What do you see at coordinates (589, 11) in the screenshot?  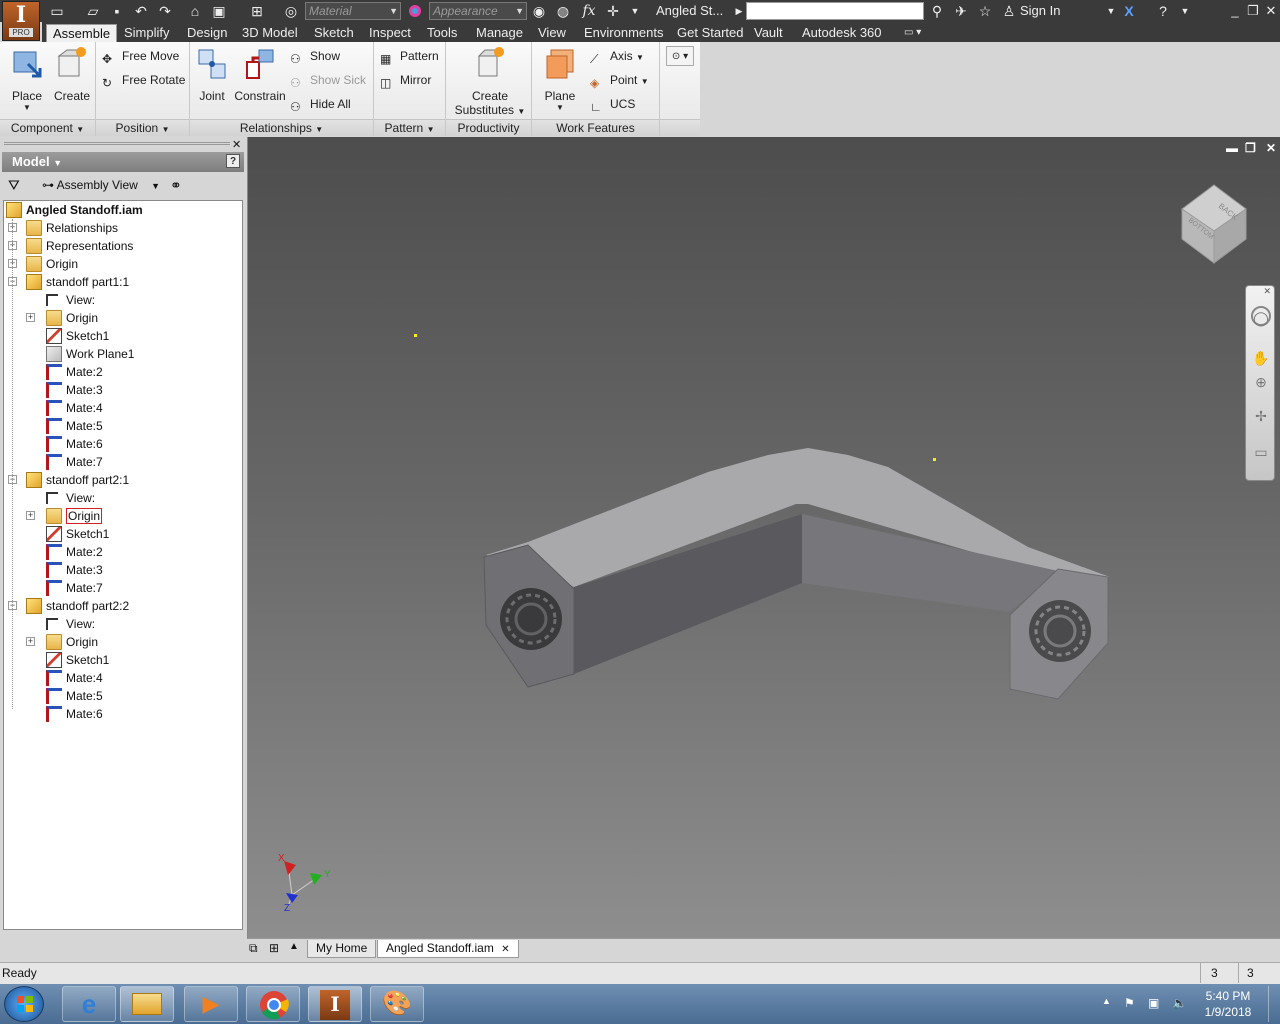 I see `parameters-fx-icon: fx` at bounding box center [589, 11].